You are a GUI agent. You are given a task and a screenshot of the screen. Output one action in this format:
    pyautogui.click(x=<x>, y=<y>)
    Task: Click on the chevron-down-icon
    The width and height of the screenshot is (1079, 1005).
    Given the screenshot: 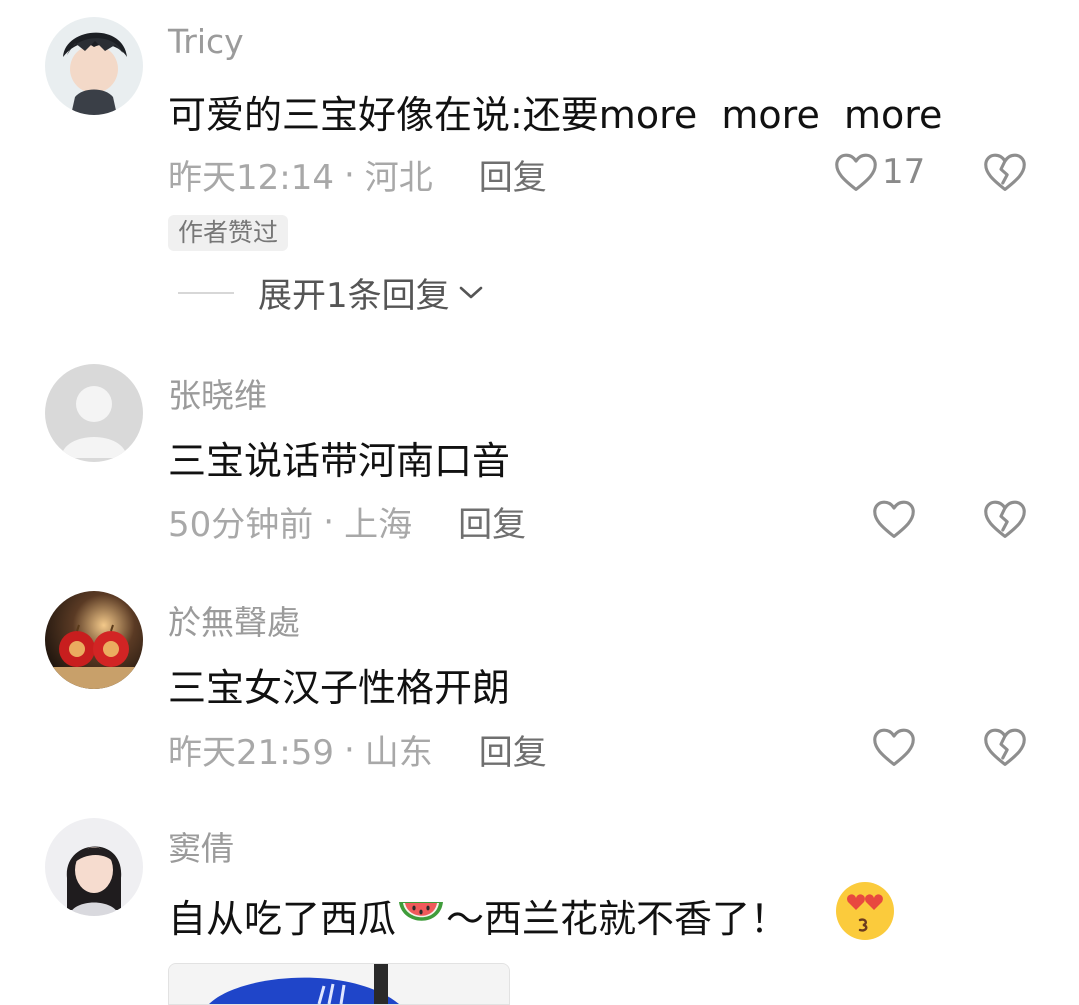 What is the action you would take?
    pyautogui.click(x=470, y=292)
    